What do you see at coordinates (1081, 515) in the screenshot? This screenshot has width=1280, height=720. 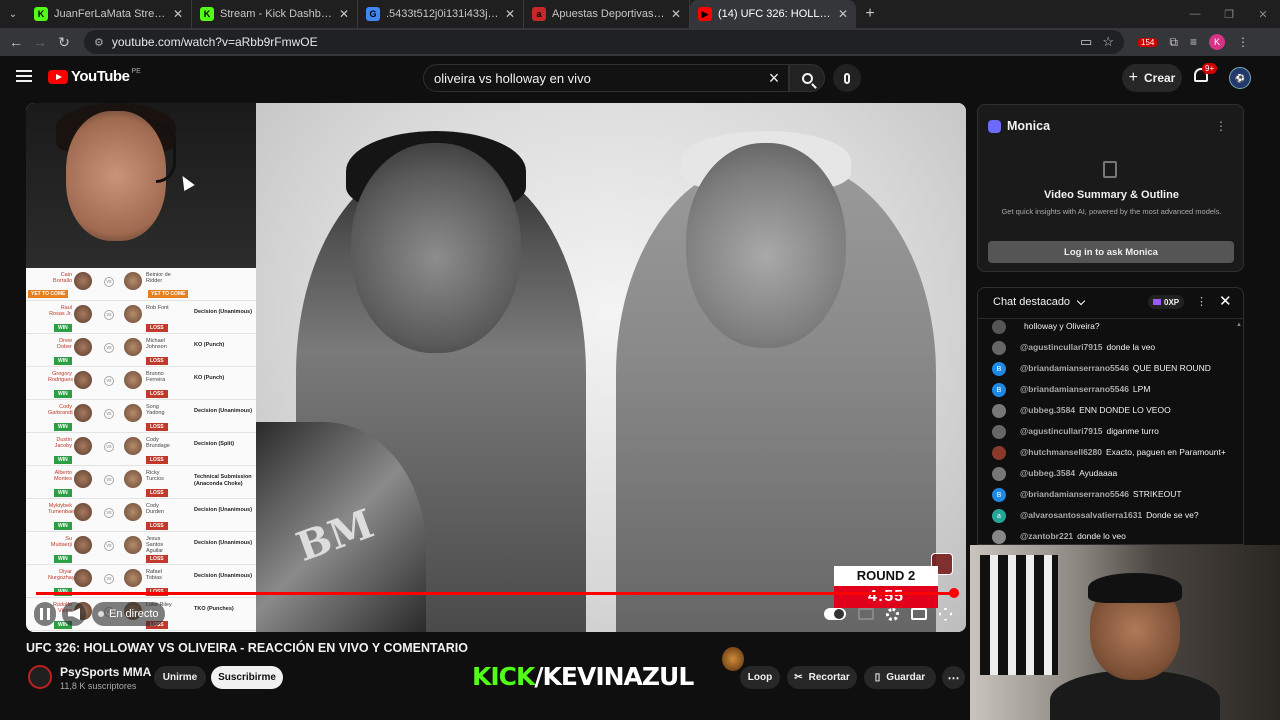 I see `chat-username: @alvarosantossalvatierra1631` at bounding box center [1081, 515].